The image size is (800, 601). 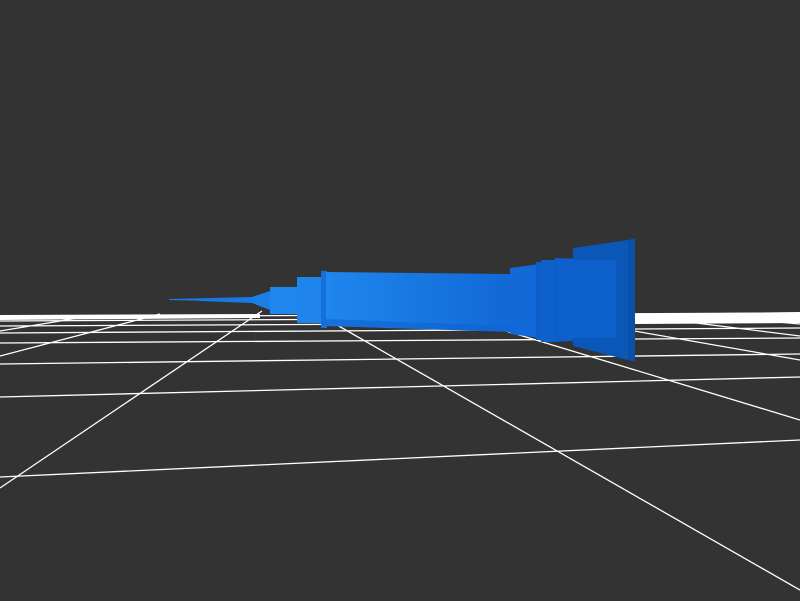 What do you see at coordinates (549, 301) in the screenshot?
I see `plunger-body` at bounding box center [549, 301].